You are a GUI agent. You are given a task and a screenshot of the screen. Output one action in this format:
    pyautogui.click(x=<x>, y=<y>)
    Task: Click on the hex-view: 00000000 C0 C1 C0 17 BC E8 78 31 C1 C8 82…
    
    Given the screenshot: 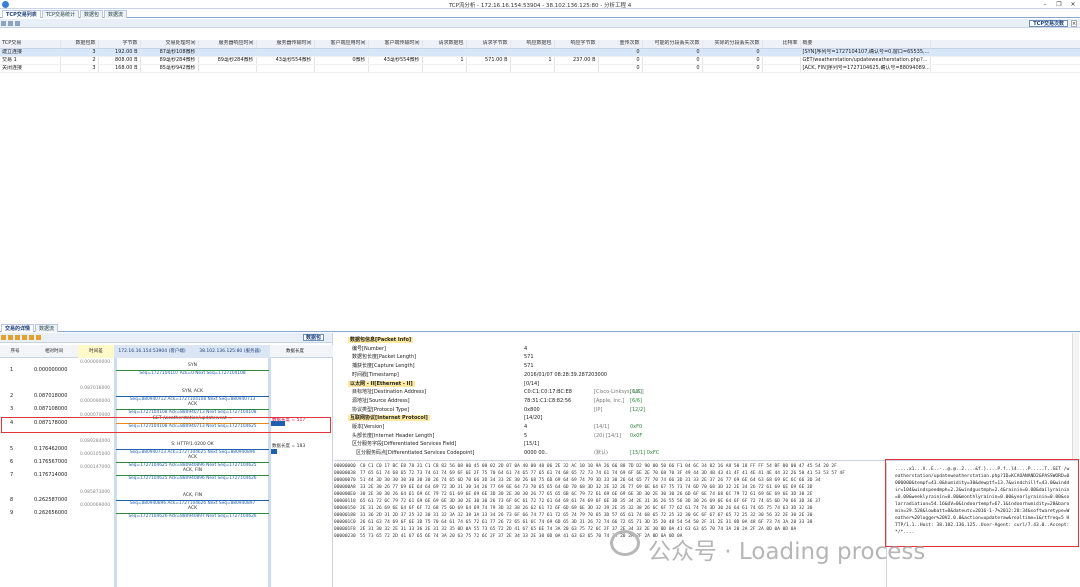 What is the action you would take?
    pyautogui.click(x=608, y=525)
    